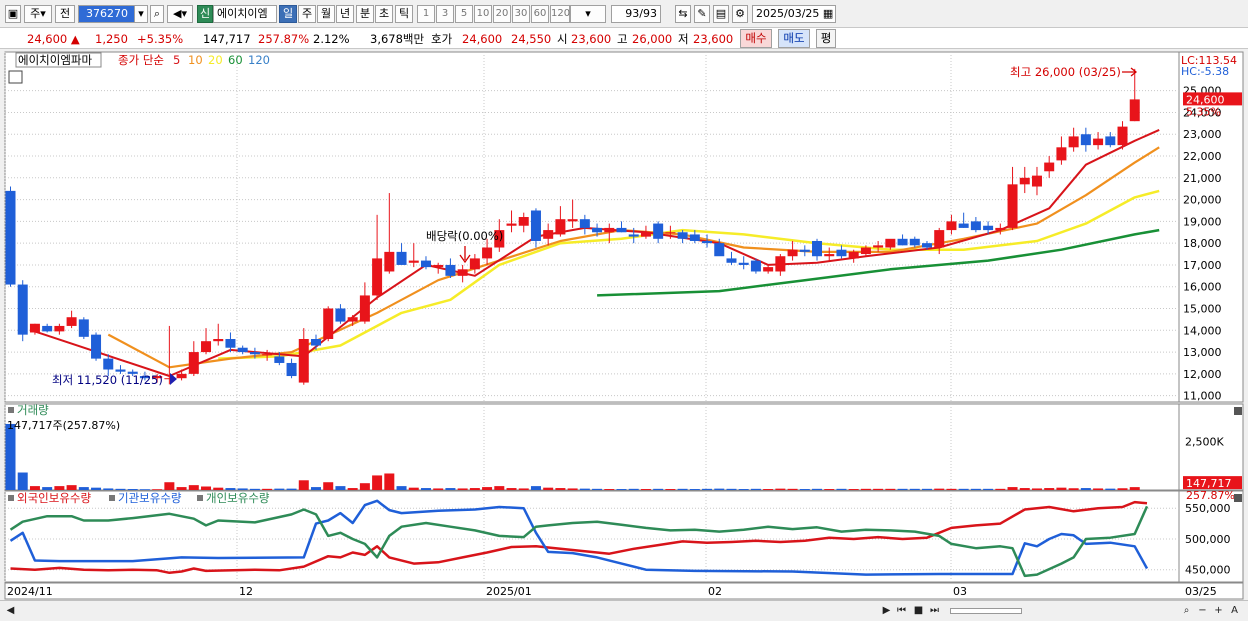  I want to click on code-input: 376270, so click(107, 14).